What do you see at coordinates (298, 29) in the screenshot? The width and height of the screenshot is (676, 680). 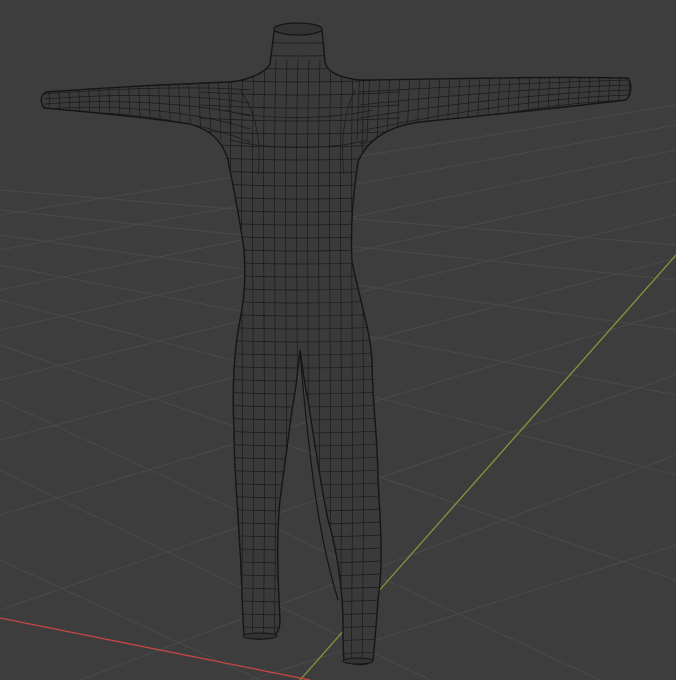 I see `neck-opening` at bounding box center [298, 29].